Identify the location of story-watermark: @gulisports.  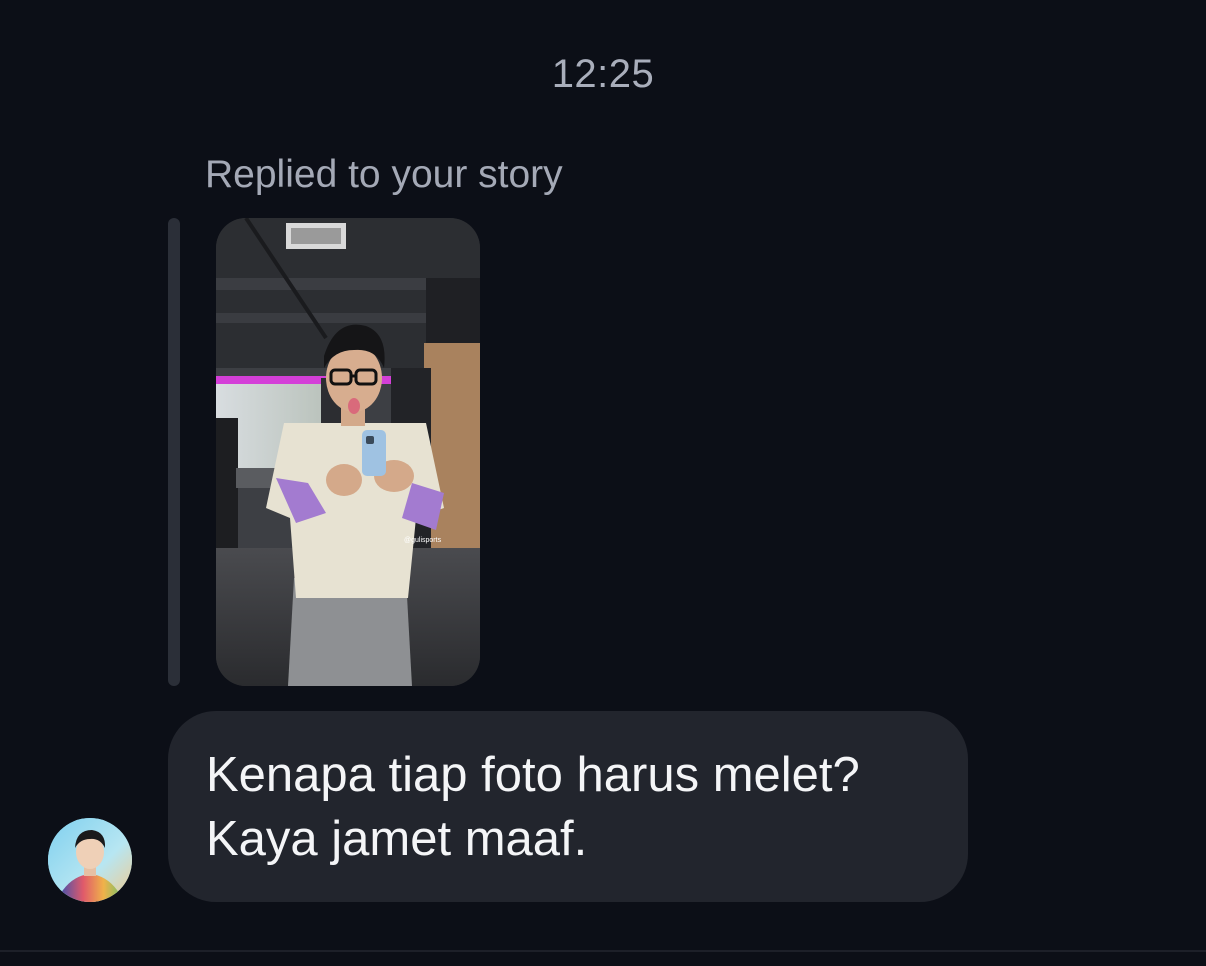
(423, 540).